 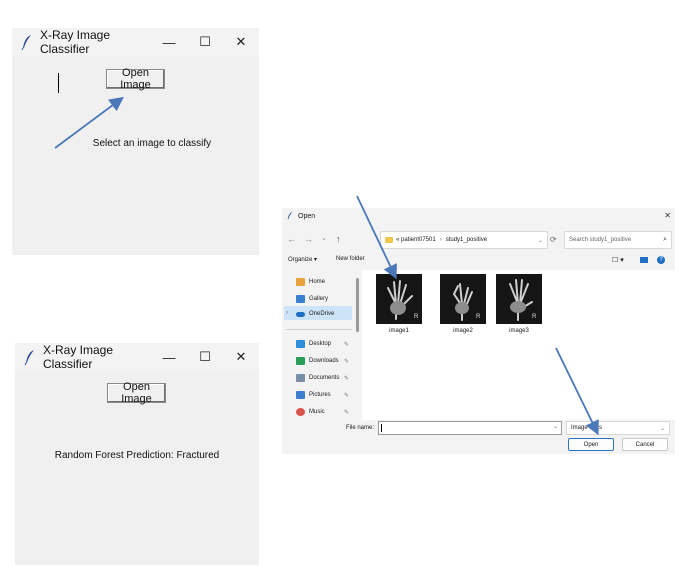 What do you see at coordinates (300, 344) in the screenshot?
I see `desktop-icon` at bounding box center [300, 344].